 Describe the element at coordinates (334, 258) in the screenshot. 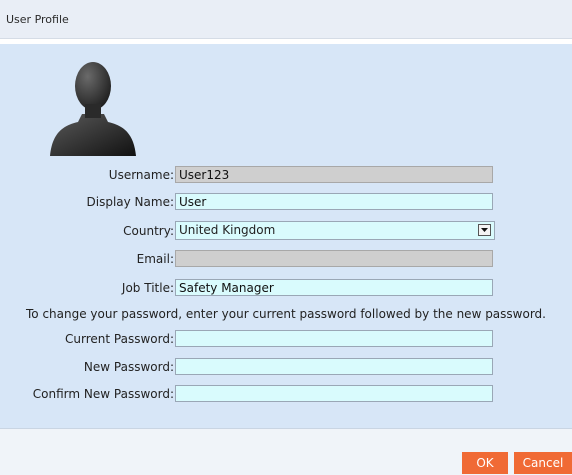

I see `email-field` at that location.